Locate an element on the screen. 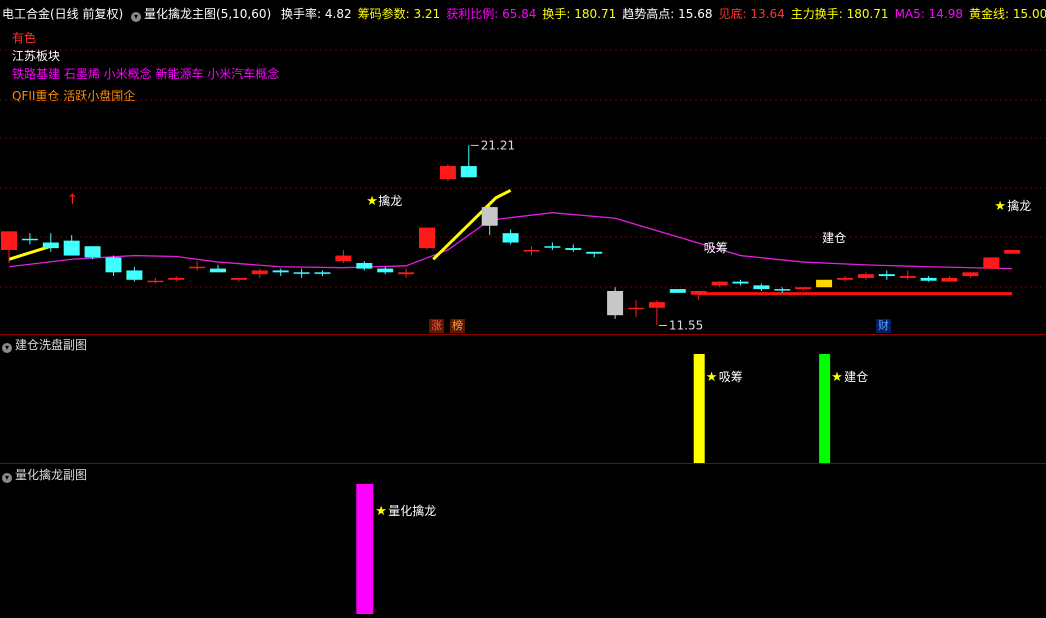  jiancang-label: 建仓 is located at coordinates (834, 238).